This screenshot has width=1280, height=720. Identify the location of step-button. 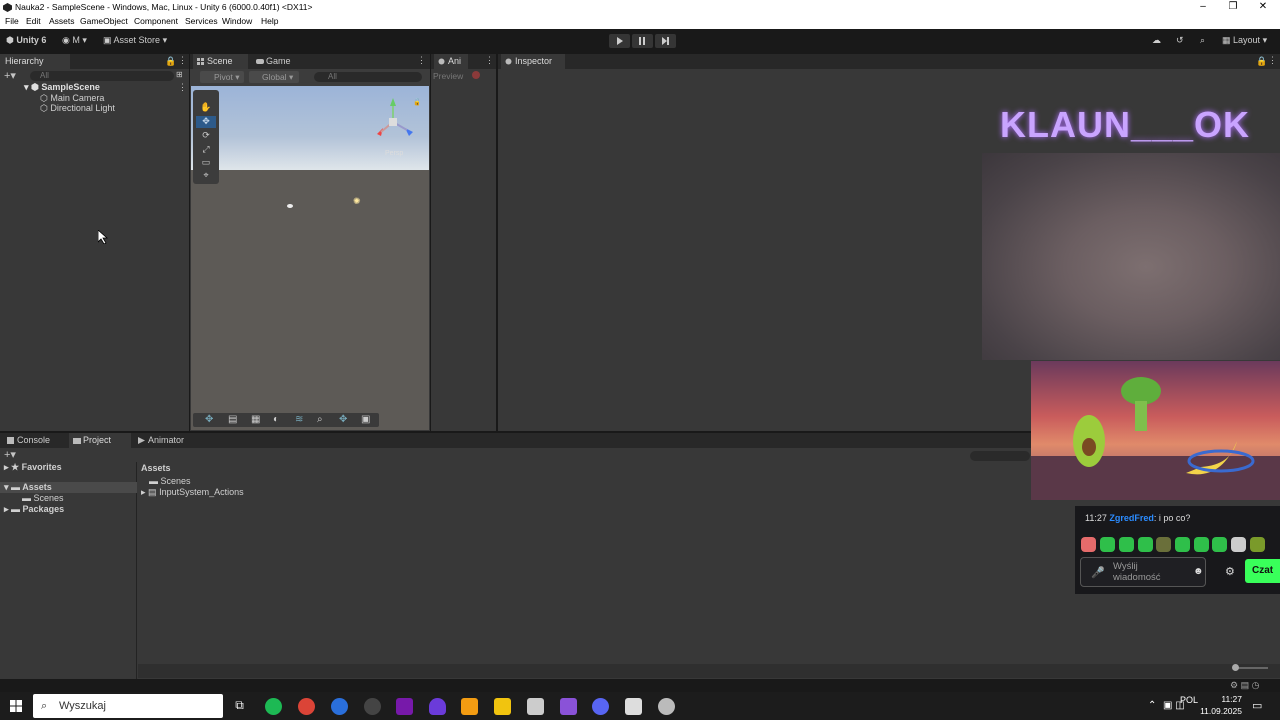
(665, 41).